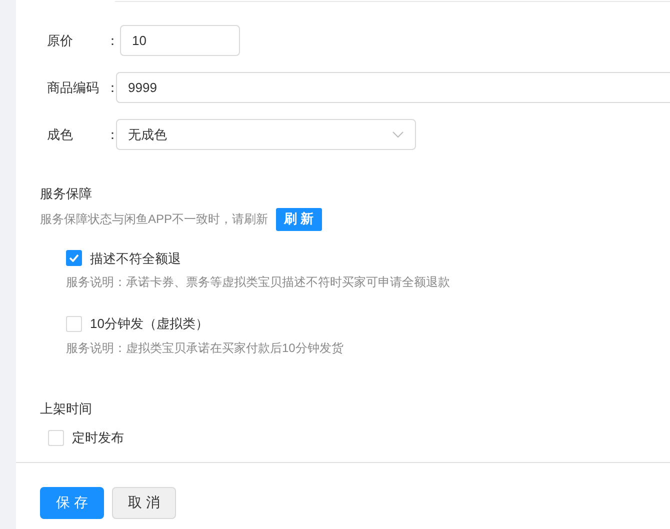 This screenshot has height=529, width=670. I want to click on hint-text: 服务保障状态与闲鱼APP不一致时，请刷新, so click(154, 219).